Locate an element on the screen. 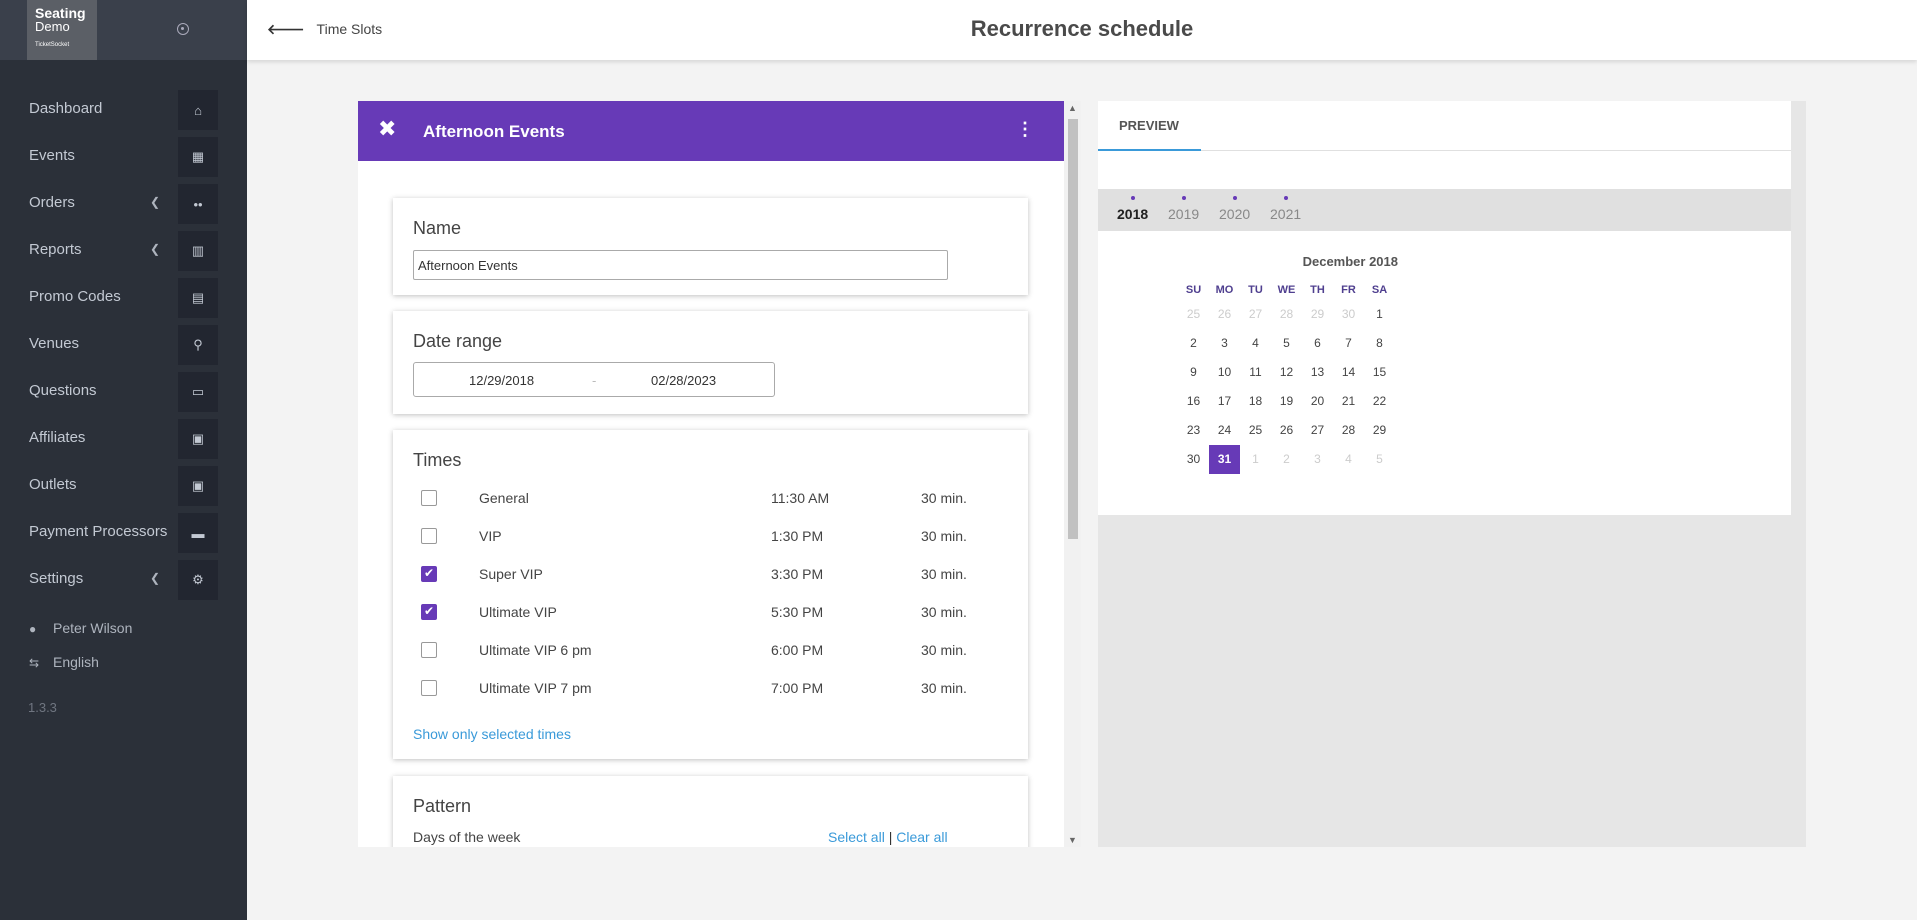  sidebar-item-questions: Questions ▭ is located at coordinates (123, 391).